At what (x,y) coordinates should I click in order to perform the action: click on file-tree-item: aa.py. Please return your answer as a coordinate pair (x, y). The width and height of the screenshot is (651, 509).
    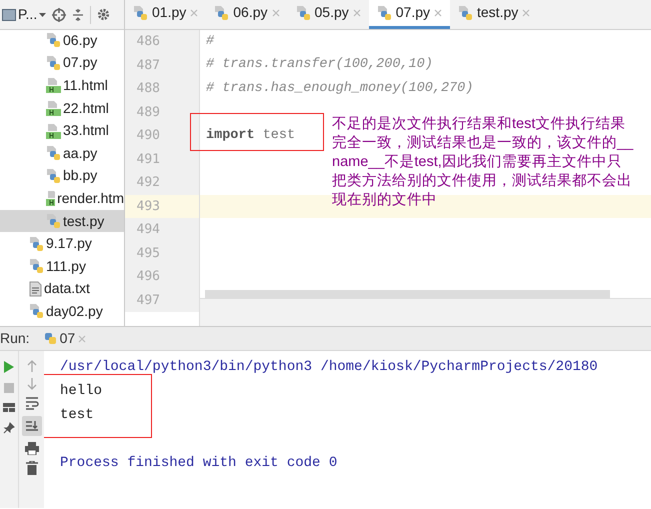
    Looking at the image, I should click on (62, 153).